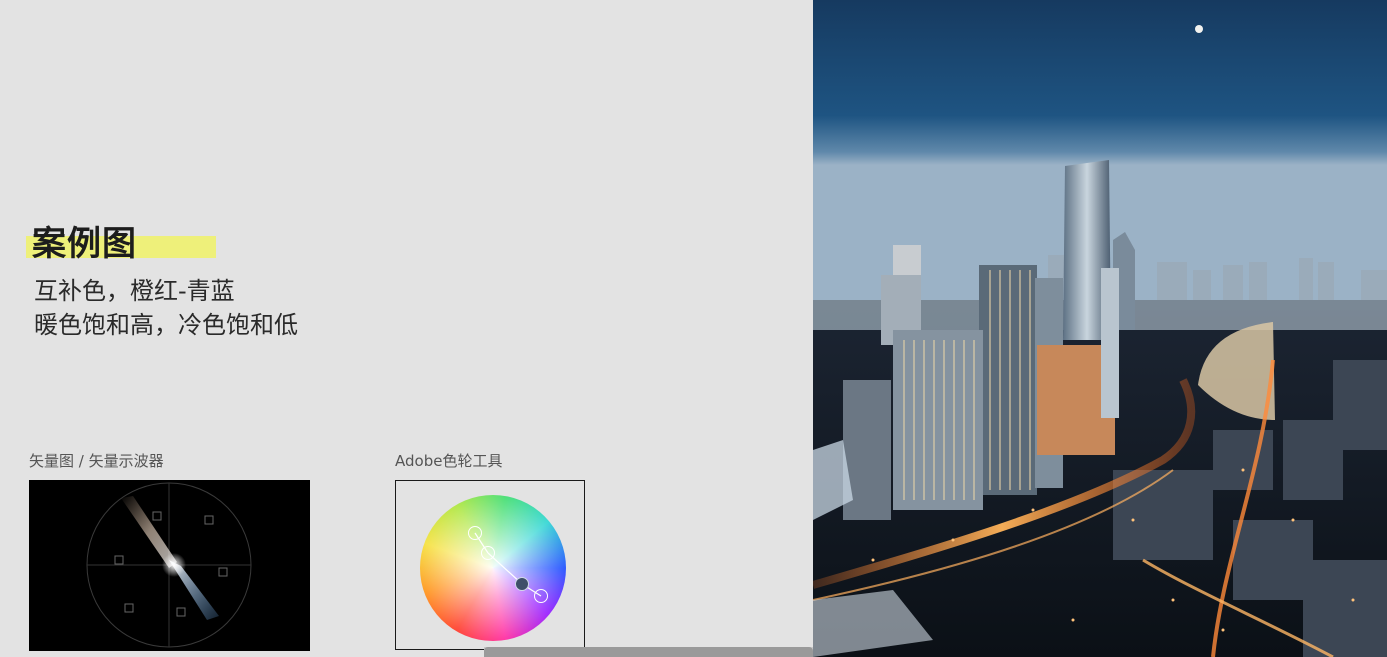 The image size is (1387, 657). Describe the element at coordinates (134, 291) in the screenshot. I see `subtitle-line-complementary: 互补色，橙红-青蓝` at that location.